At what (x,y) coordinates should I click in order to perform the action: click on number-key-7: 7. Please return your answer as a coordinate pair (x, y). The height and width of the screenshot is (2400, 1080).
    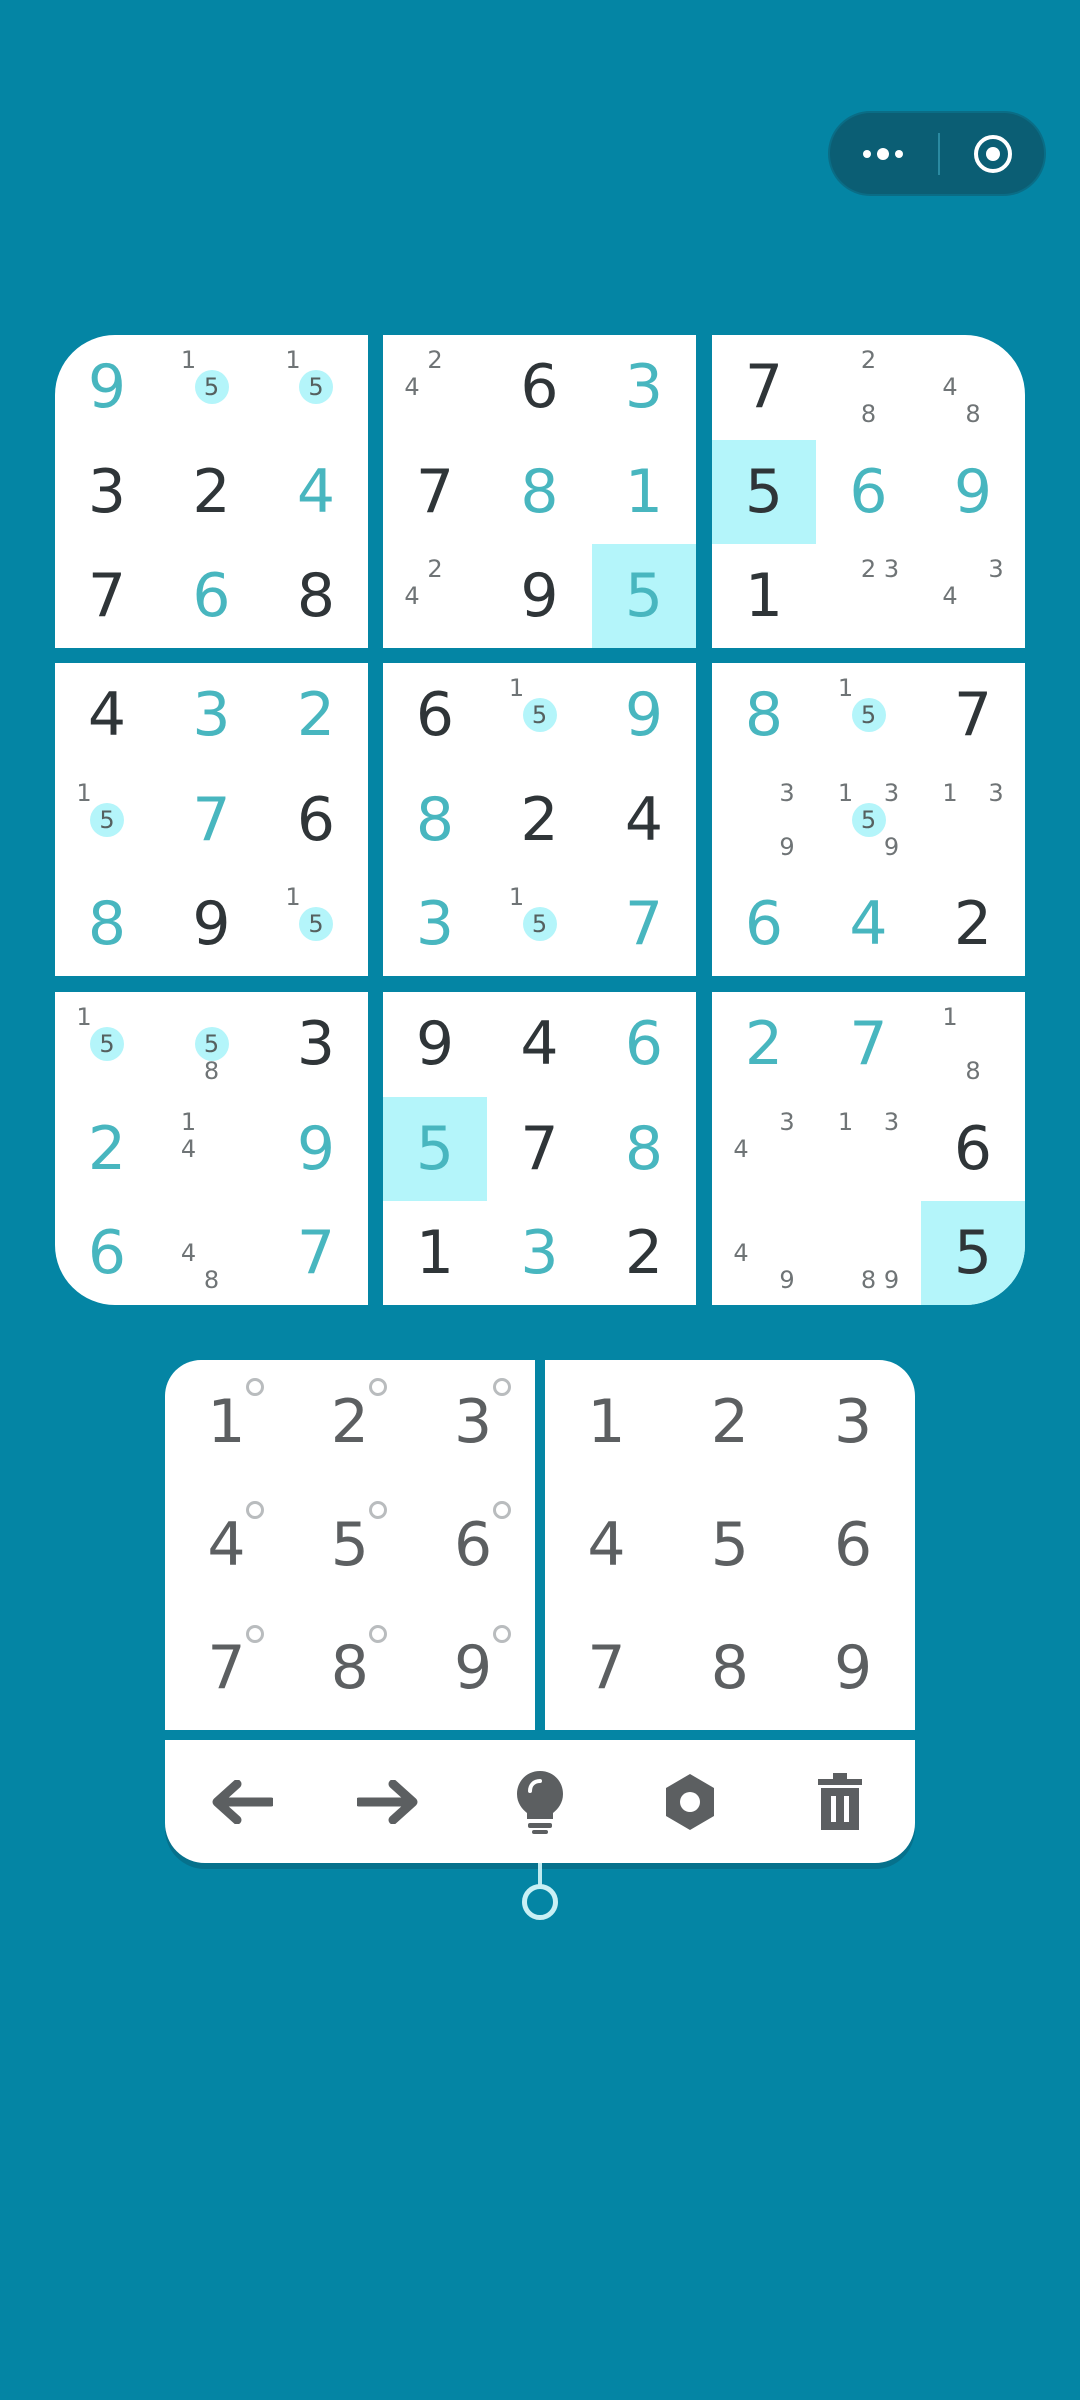
    Looking at the image, I should click on (606, 1668).